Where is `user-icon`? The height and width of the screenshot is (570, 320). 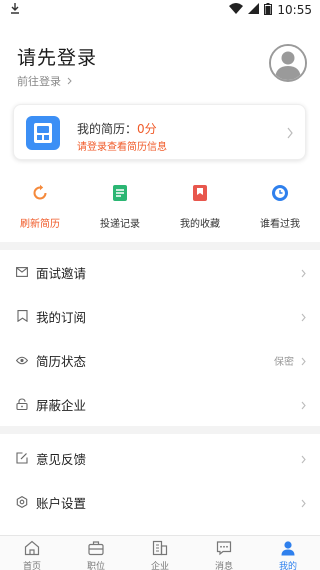
user-icon is located at coordinates (288, 548).